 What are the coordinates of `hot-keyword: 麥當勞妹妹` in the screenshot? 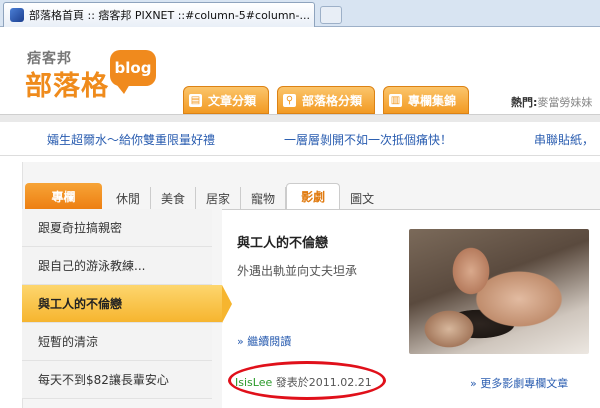 It's located at (564, 102).